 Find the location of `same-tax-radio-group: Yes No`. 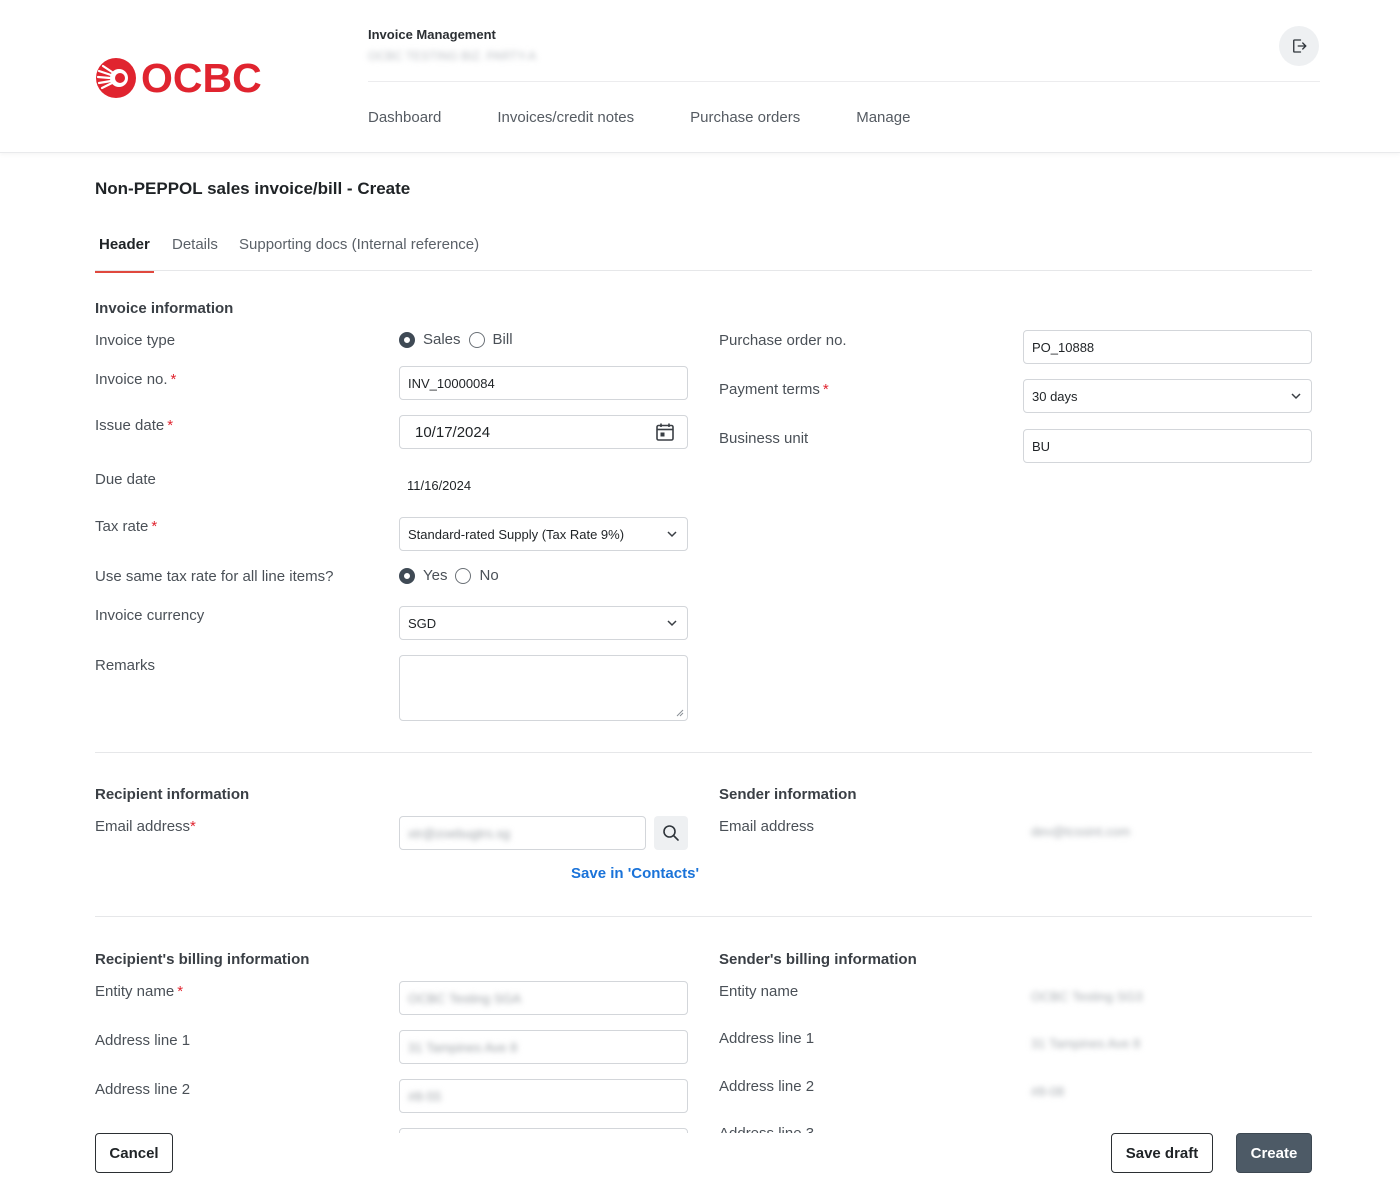

same-tax-radio-group: Yes No is located at coordinates (453, 575).